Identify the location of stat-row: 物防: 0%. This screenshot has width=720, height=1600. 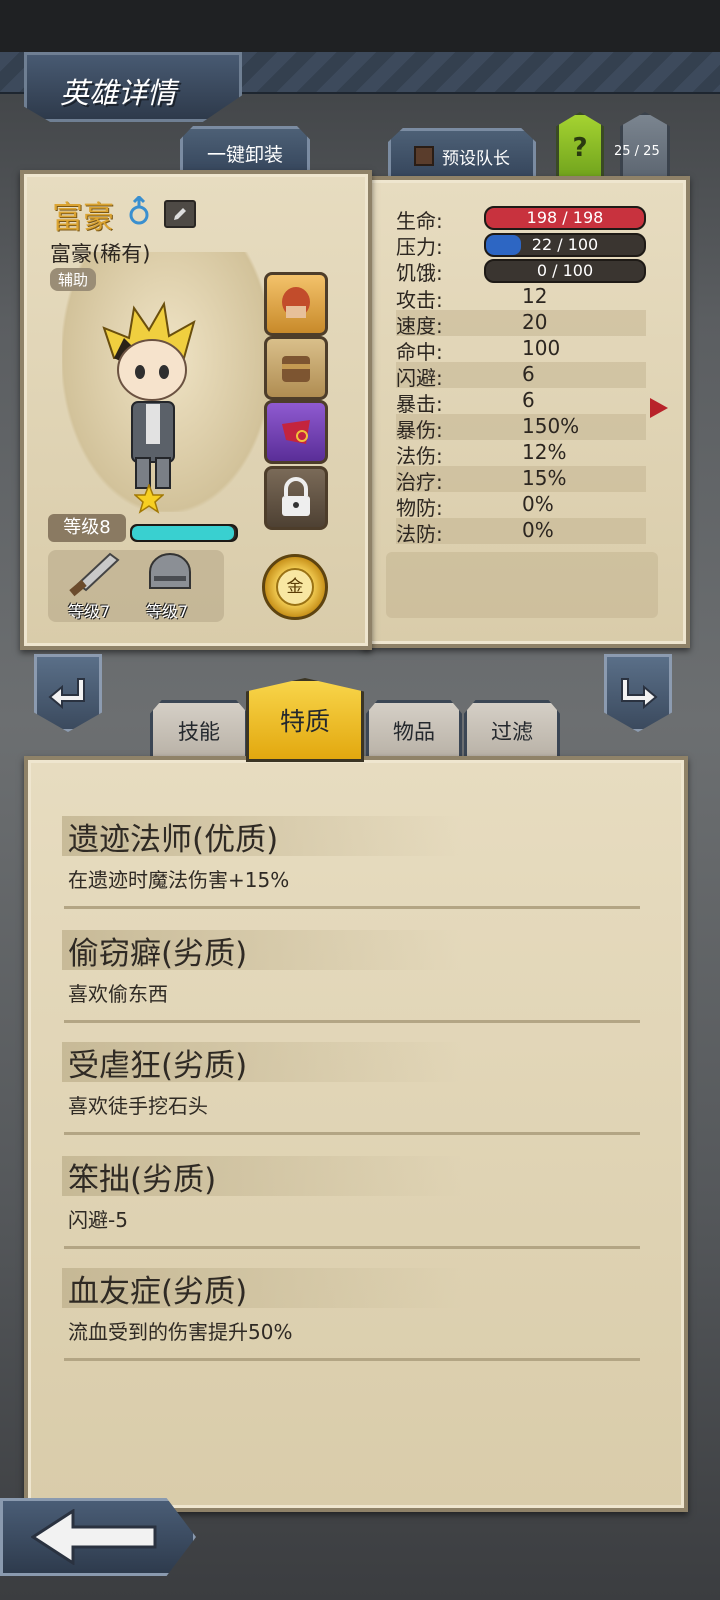
(521, 506).